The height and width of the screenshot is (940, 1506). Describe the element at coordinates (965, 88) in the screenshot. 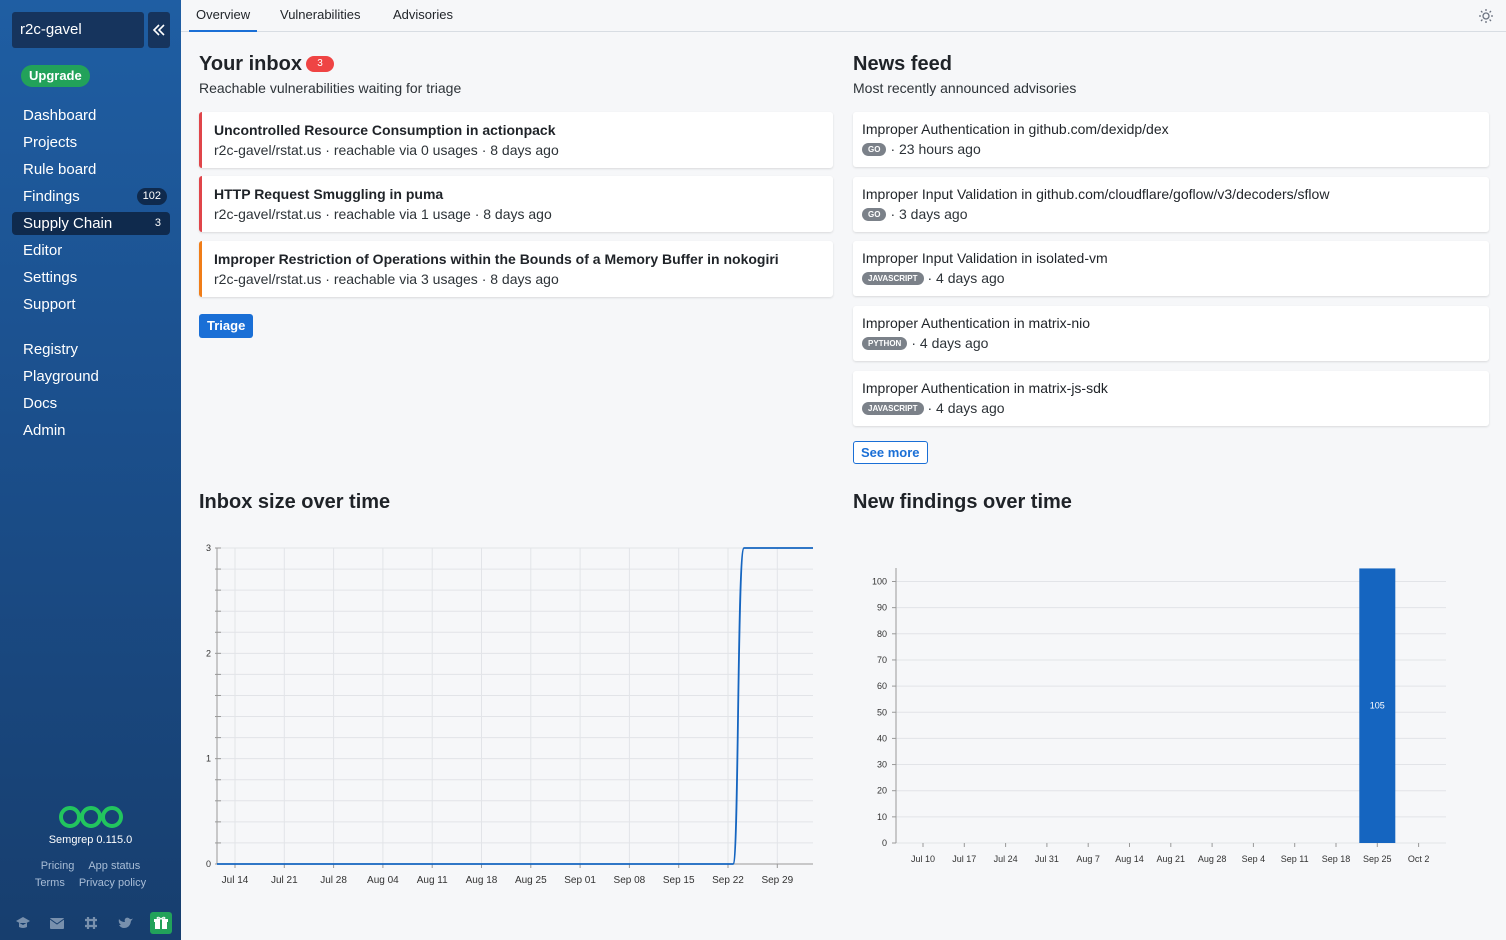

I see `news-feed-subtitle: Most recently announced advisories` at that location.